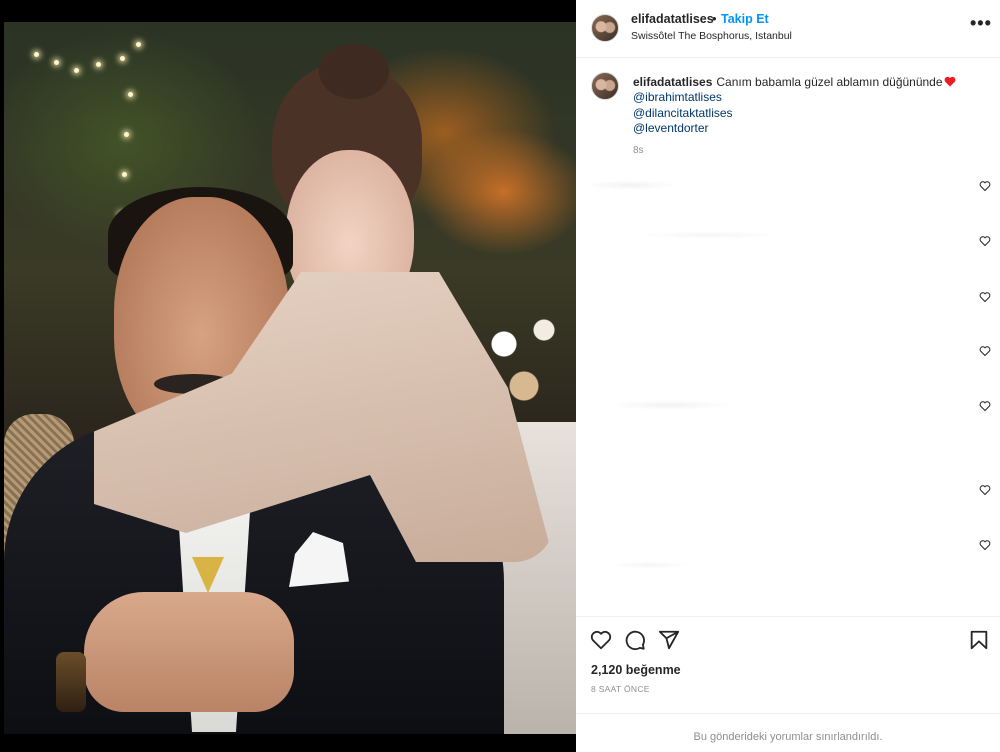 This screenshot has width=1000, height=752. What do you see at coordinates (979, 640) in the screenshot?
I see `bookmark-icon` at bounding box center [979, 640].